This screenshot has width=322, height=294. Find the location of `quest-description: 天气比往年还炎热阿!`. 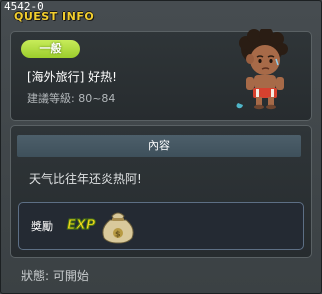

quest-description: 天气比往年还炎热阿! is located at coordinates (85, 179).